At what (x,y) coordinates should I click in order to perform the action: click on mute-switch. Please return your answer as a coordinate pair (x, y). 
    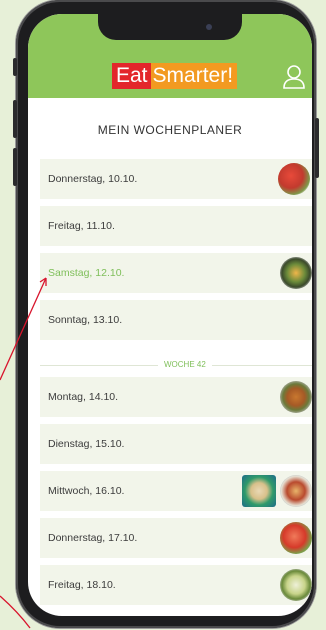
    Looking at the image, I should click on (15, 67).